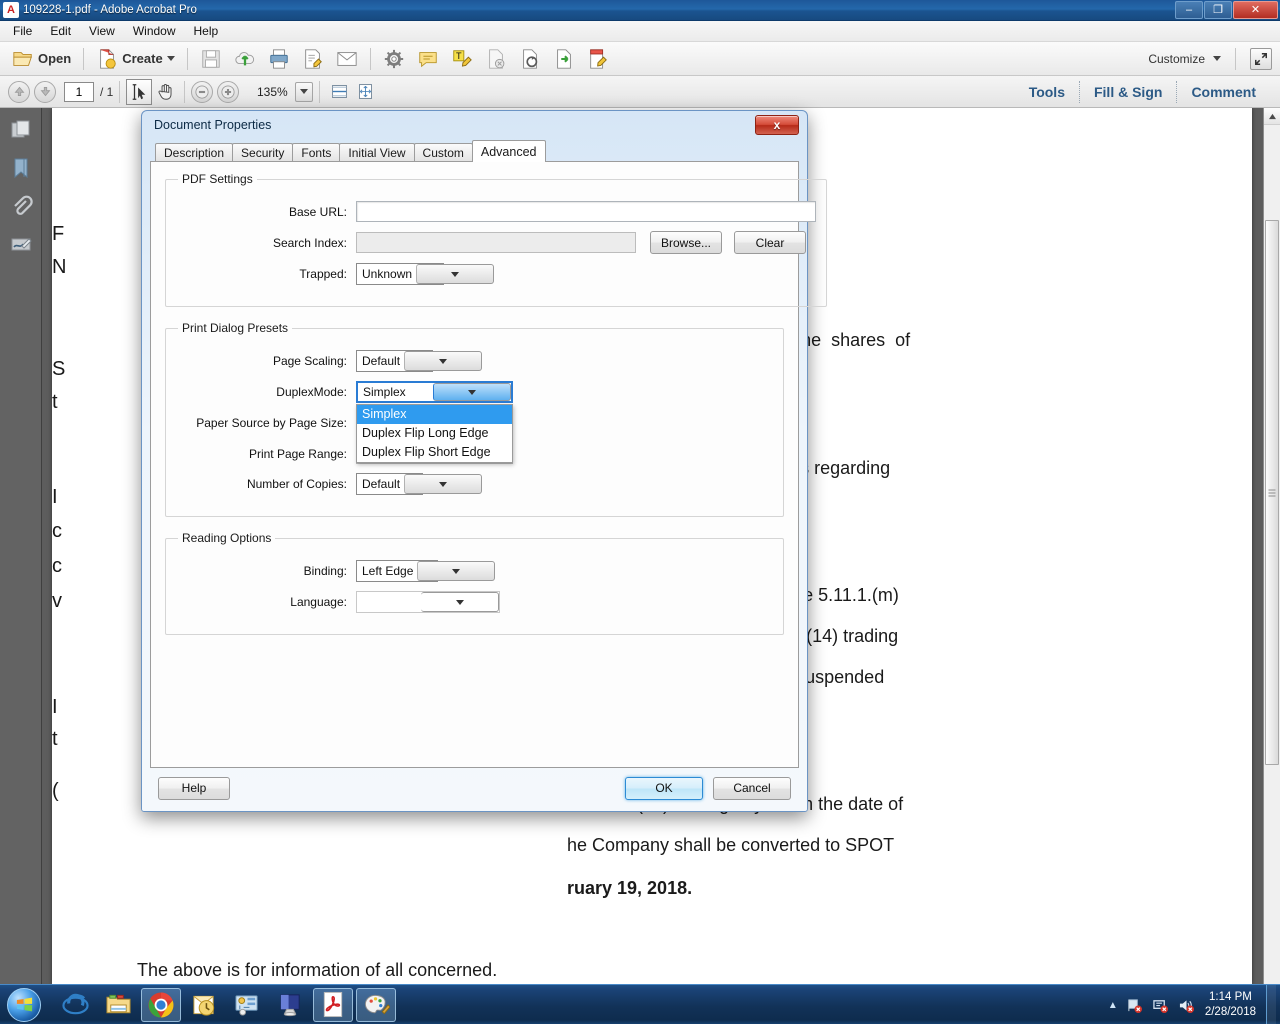 The image size is (1280, 1024). What do you see at coordinates (1113, 1005) in the screenshot?
I see `show-hidden-icons-button: ▲` at bounding box center [1113, 1005].